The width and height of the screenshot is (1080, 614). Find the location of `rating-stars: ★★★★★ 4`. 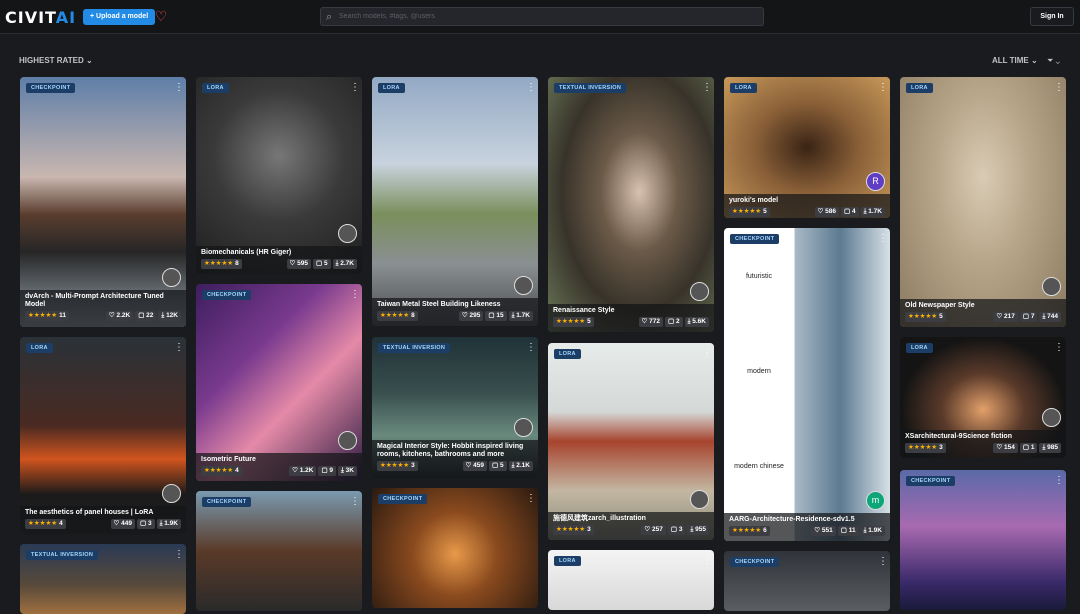

rating-stars: ★★★★★ 4 is located at coordinates (221, 471).